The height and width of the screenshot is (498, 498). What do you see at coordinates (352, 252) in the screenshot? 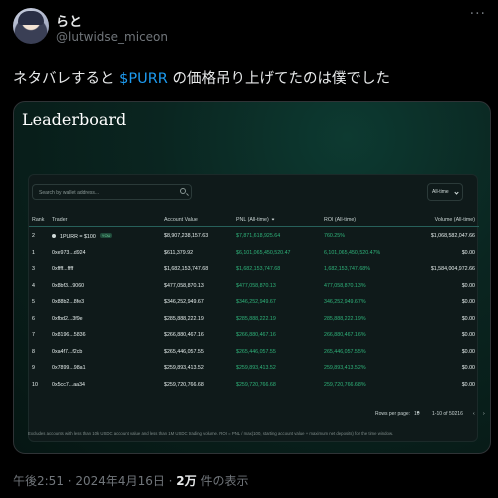
I see `roi-cell: 6,101,065,450,520.47%` at bounding box center [352, 252].